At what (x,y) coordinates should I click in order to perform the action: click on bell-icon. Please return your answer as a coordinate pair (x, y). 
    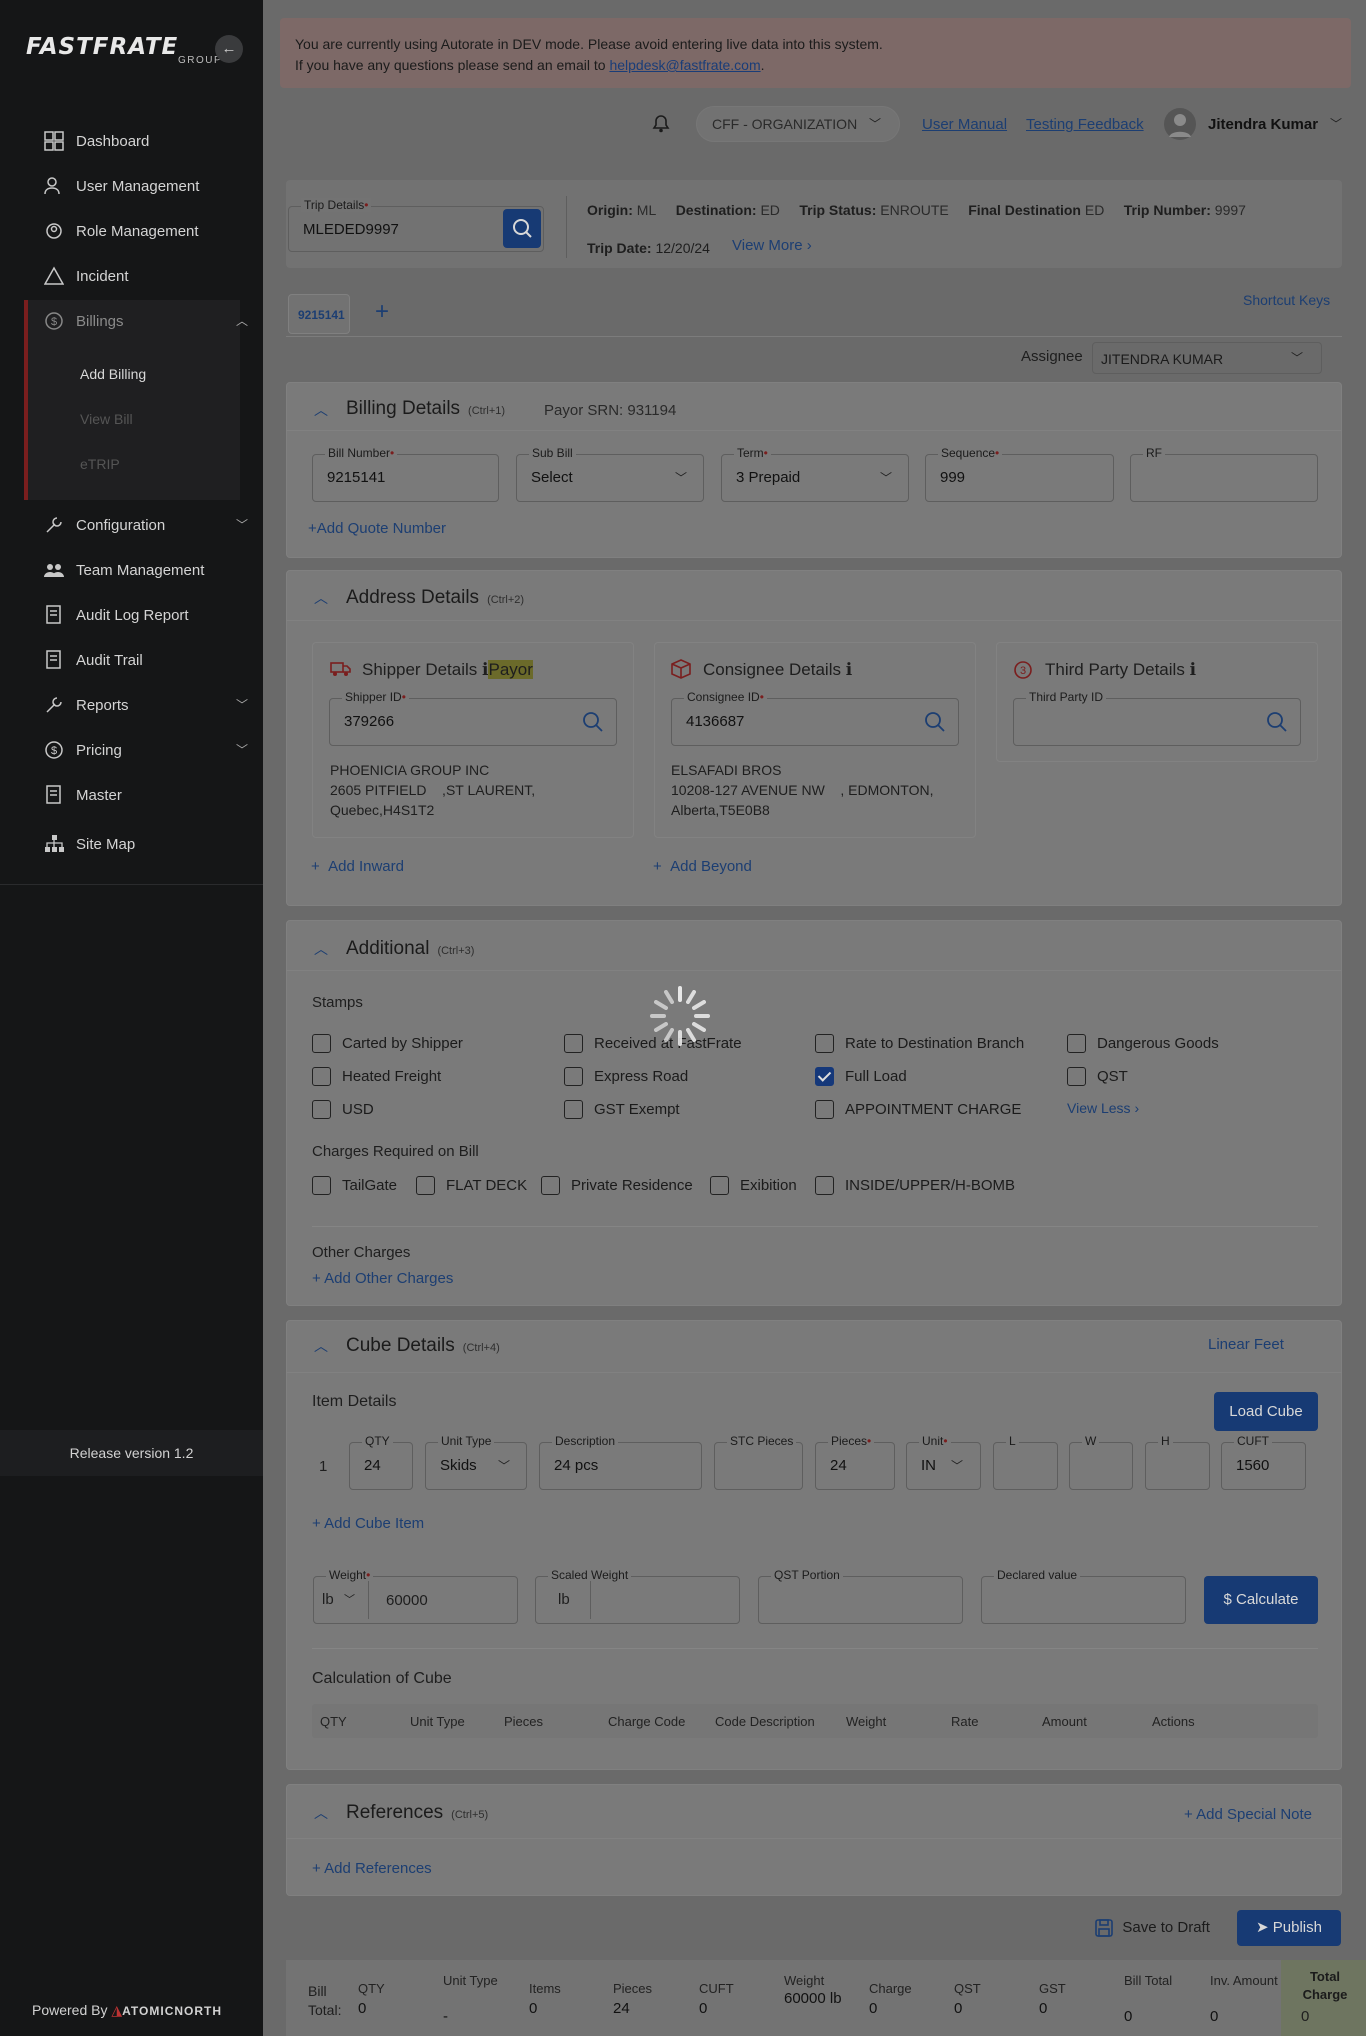
    Looking at the image, I should click on (661, 126).